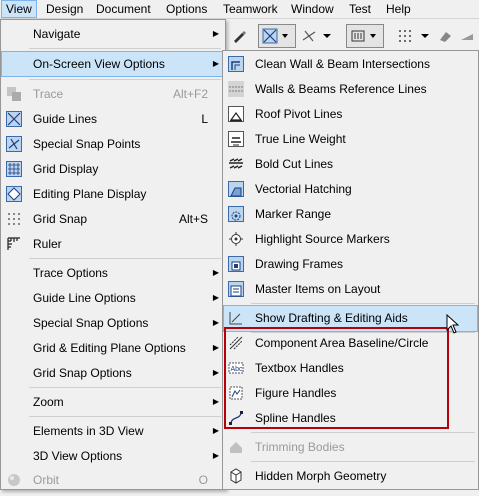  I want to click on menu-item-navigate: Navigate ▶, so click(113, 34).